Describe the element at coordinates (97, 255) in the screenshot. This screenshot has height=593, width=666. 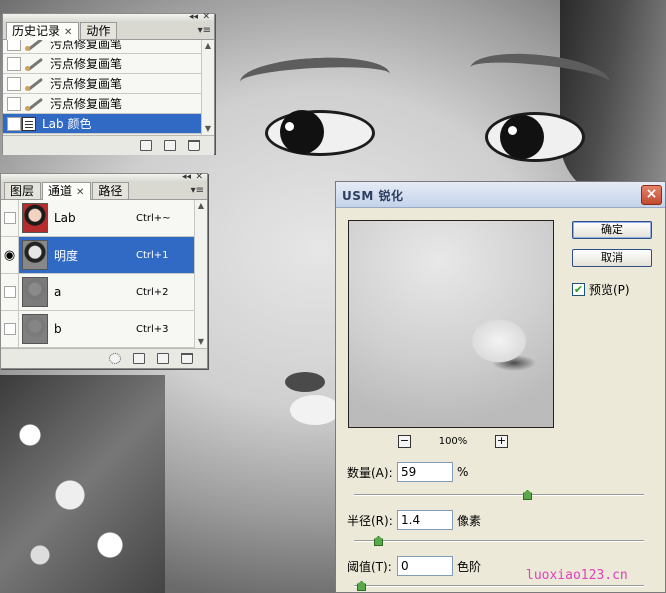
I see `channel-row-selected: ◉ 明度 Ctrl+1` at that location.